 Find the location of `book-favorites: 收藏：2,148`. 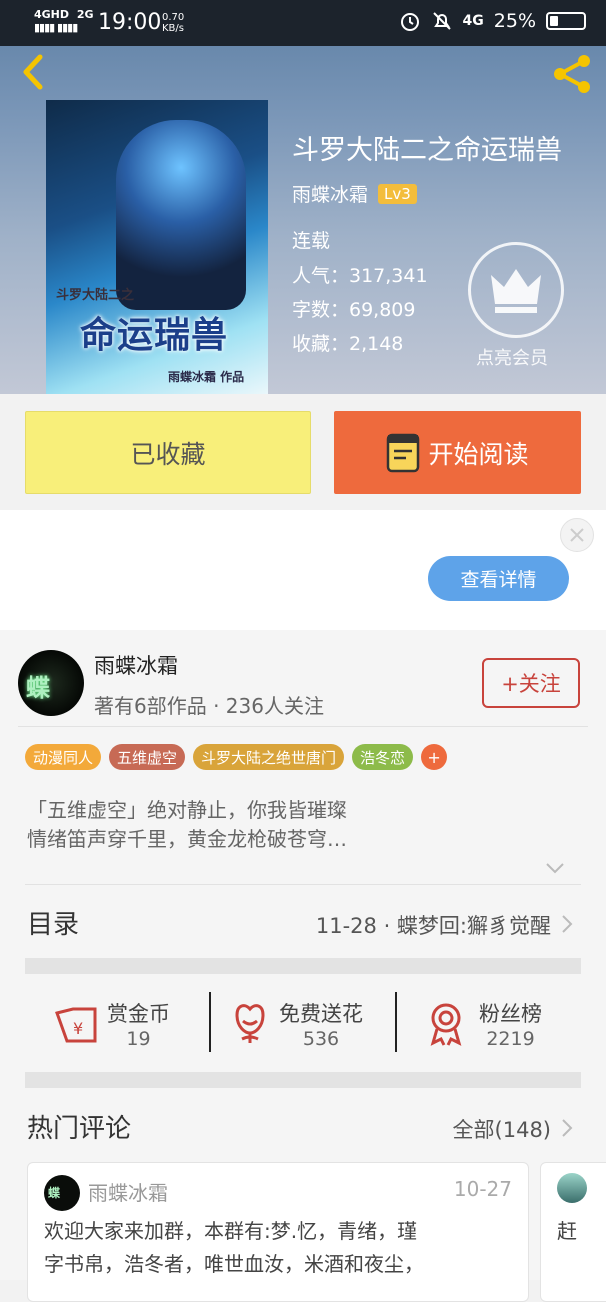

book-favorites: 收藏：2,148 is located at coordinates (348, 344).